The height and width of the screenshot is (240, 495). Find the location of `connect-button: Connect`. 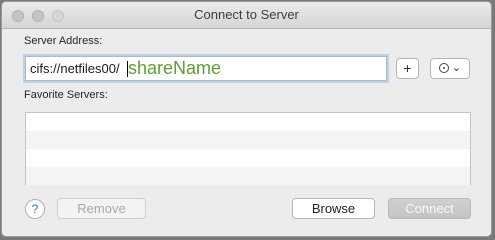

connect-button: Connect is located at coordinates (429, 208).